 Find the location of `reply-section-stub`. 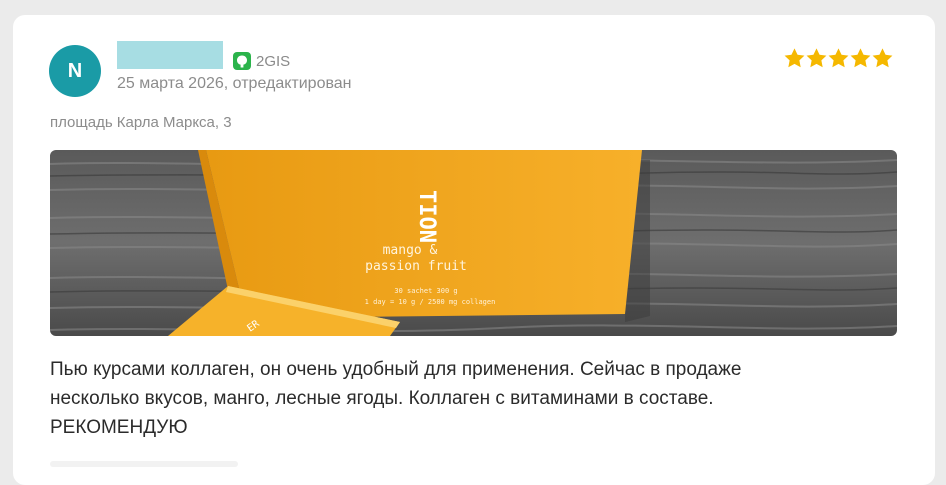

reply-section-stub is located at coordinates (144, 464).